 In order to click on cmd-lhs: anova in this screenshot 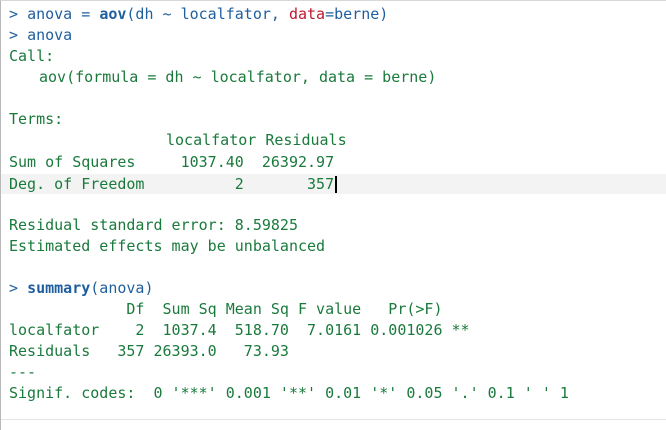, I will do `click(50, 14)`.